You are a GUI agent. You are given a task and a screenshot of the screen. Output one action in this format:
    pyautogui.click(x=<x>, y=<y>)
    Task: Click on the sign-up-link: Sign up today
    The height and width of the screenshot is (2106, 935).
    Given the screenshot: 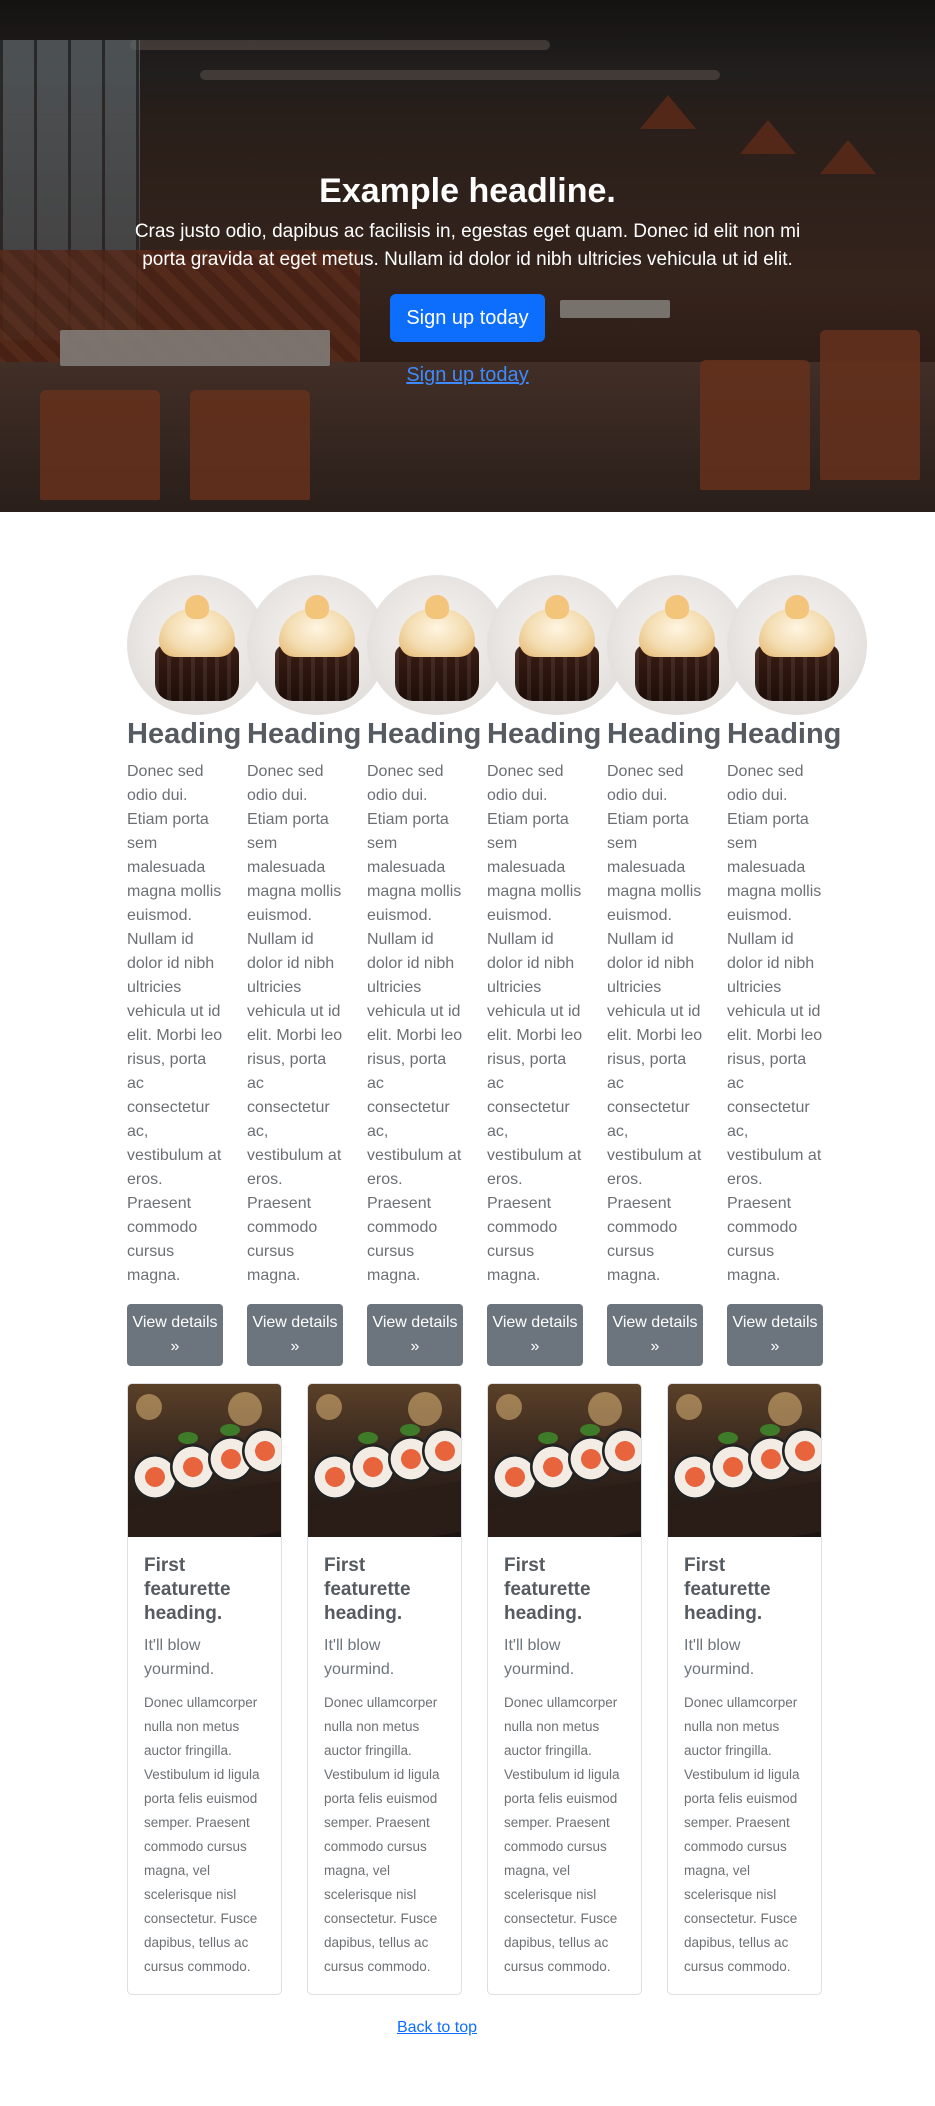 What is the action you would take?
    pyautogui.click(x=467, y=375)
    